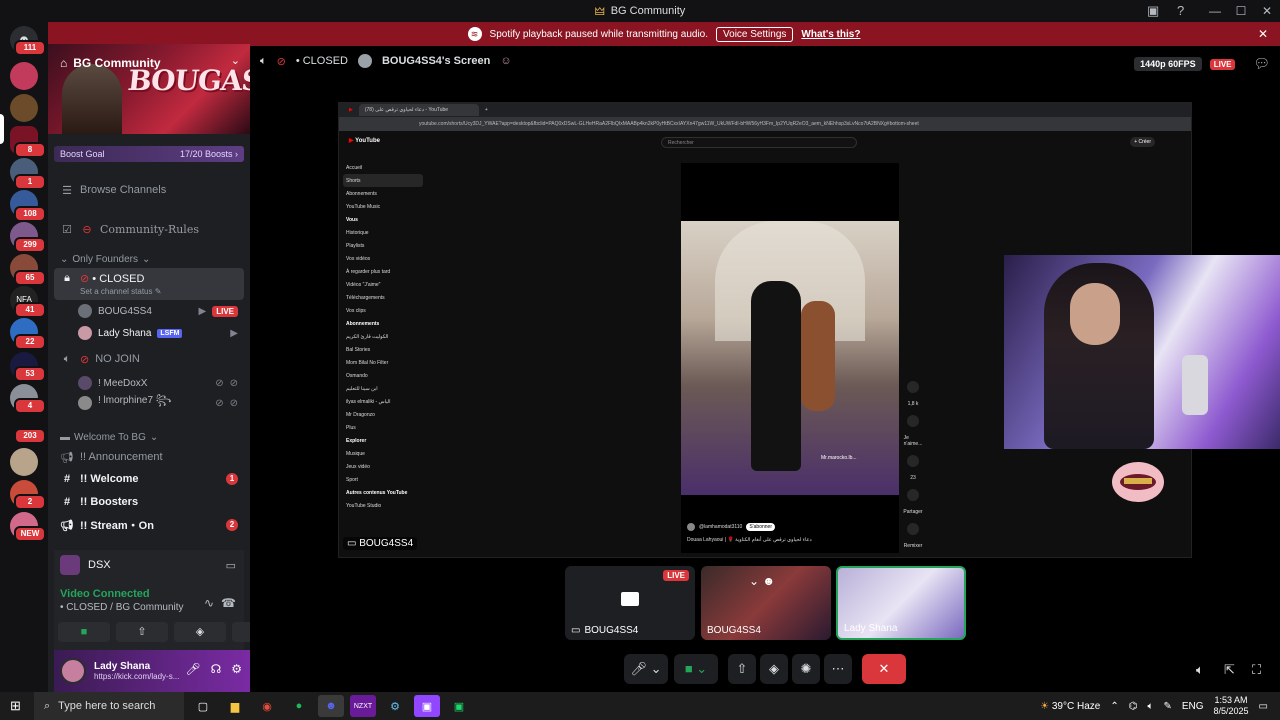 The height and width of the screenshot is (720, 1280). I want to click on yt-nav-item: Historique, so click(383, 232).